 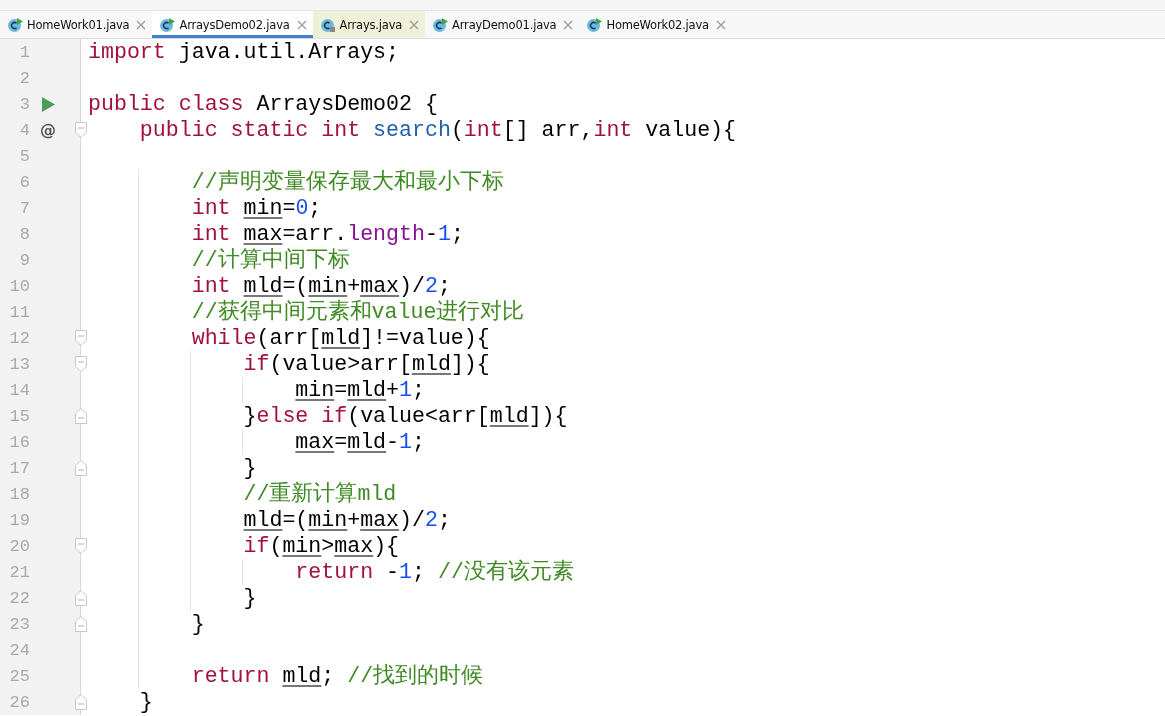 What do you see at coordinates (434, 572) in the screenshot?
I see `code-line: return -1; //没有该元素` at bounding box center [434, 572].